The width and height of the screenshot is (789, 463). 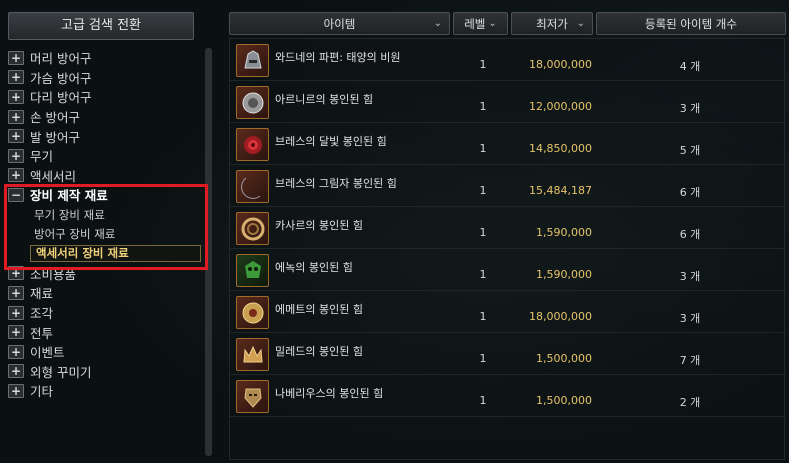 I want to click on category-equipment-crafting-materials: − 장비 제작 재료, so click(x=108, y=195).